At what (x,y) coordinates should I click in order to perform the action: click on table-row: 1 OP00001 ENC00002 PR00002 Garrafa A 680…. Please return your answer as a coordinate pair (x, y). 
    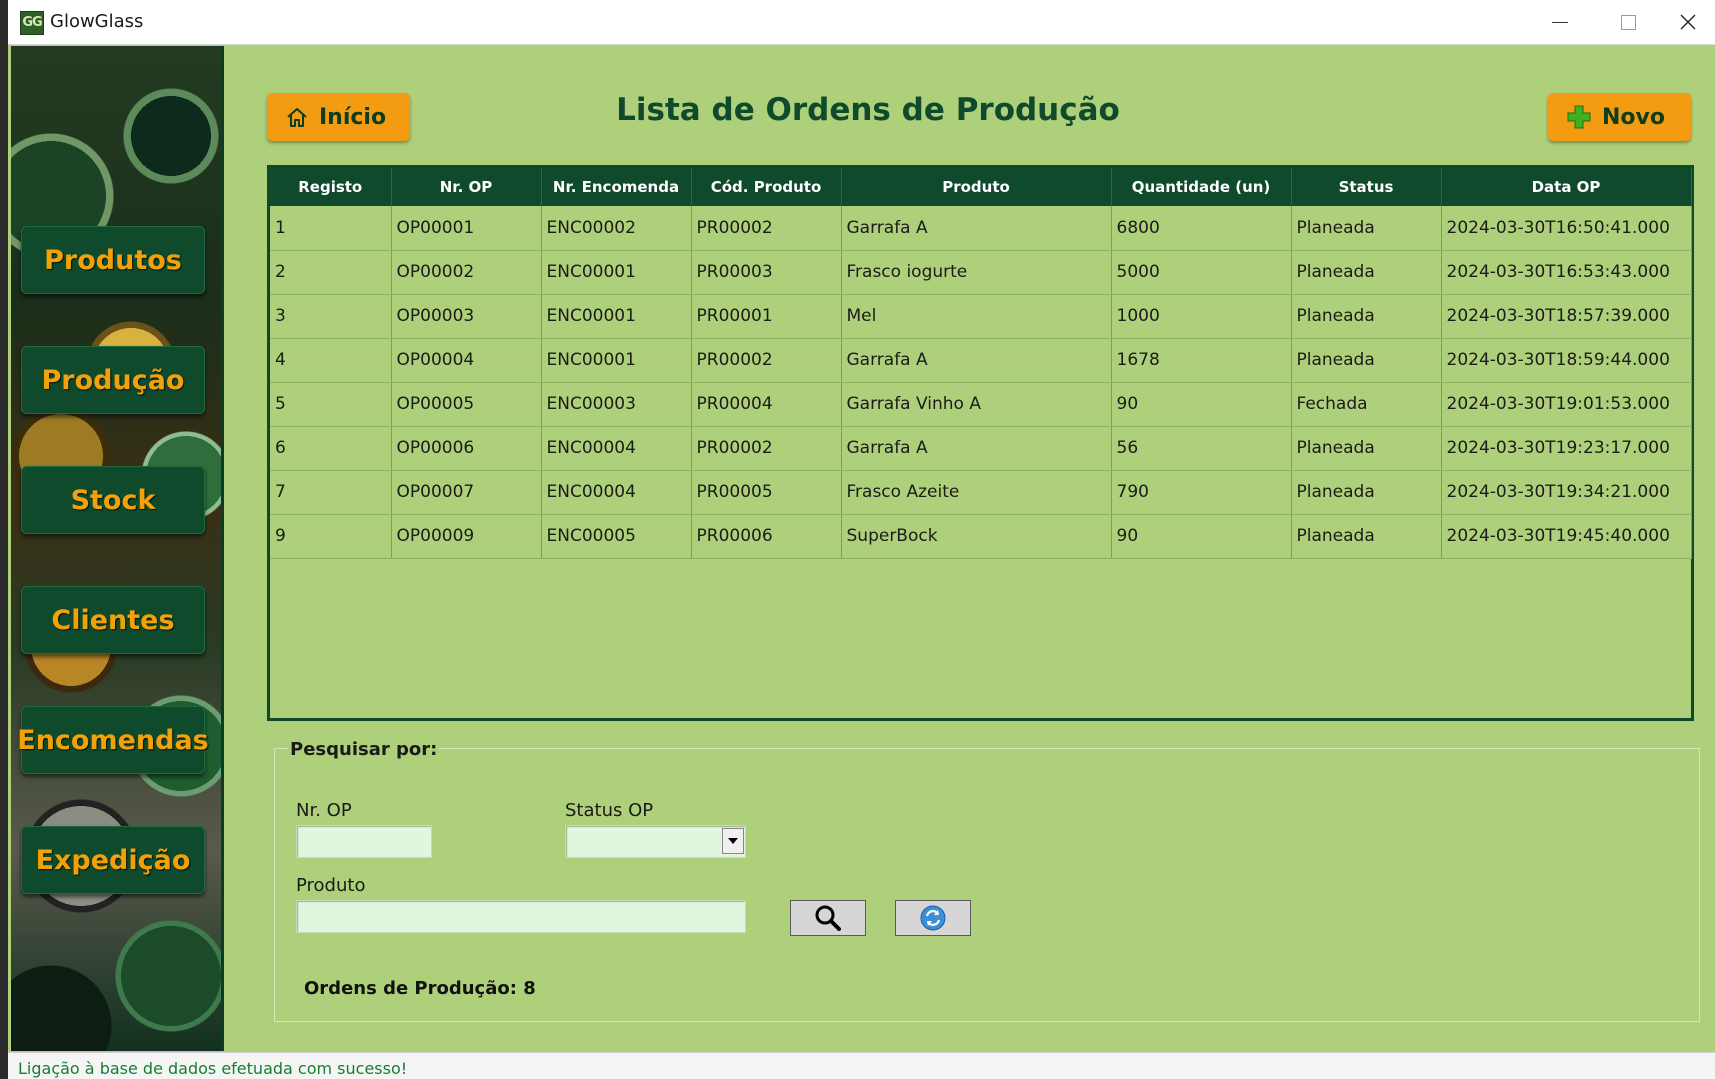
    Looking at the image, I should click on (981, 228).